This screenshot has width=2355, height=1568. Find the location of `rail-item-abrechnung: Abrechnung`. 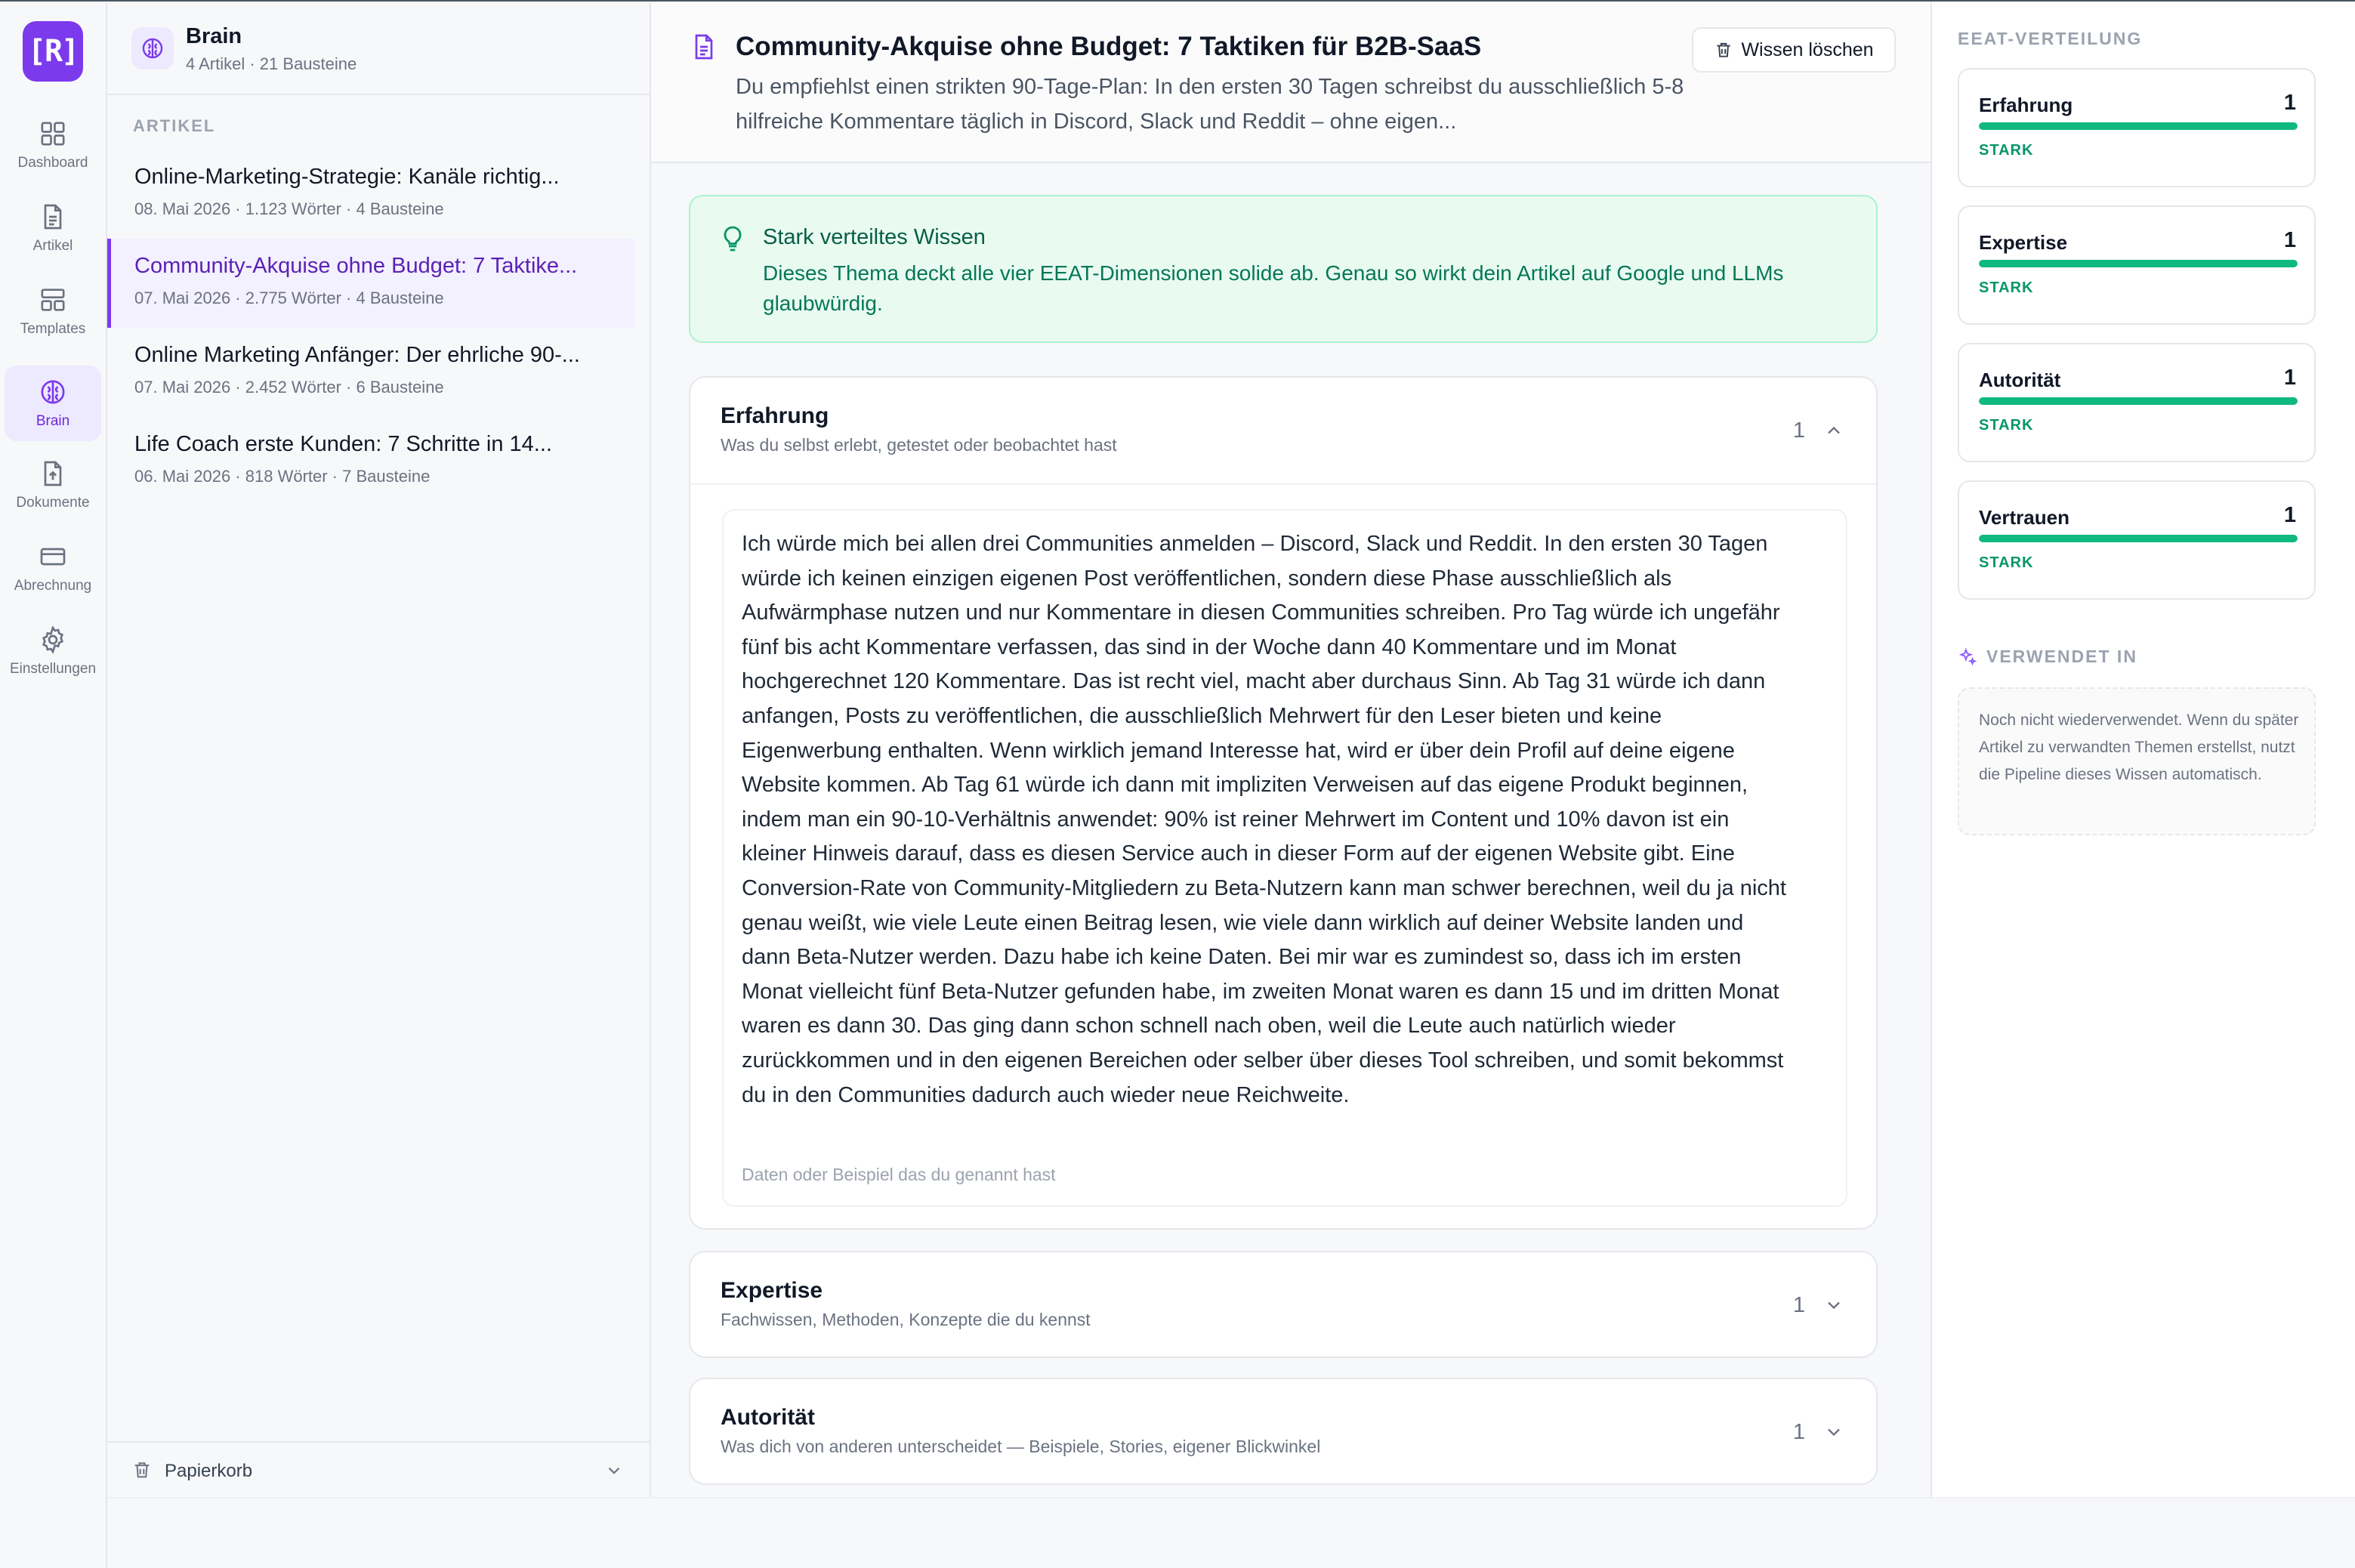

rail-item-abrechnung: Abrechnung is located at coordinates (53, 568).